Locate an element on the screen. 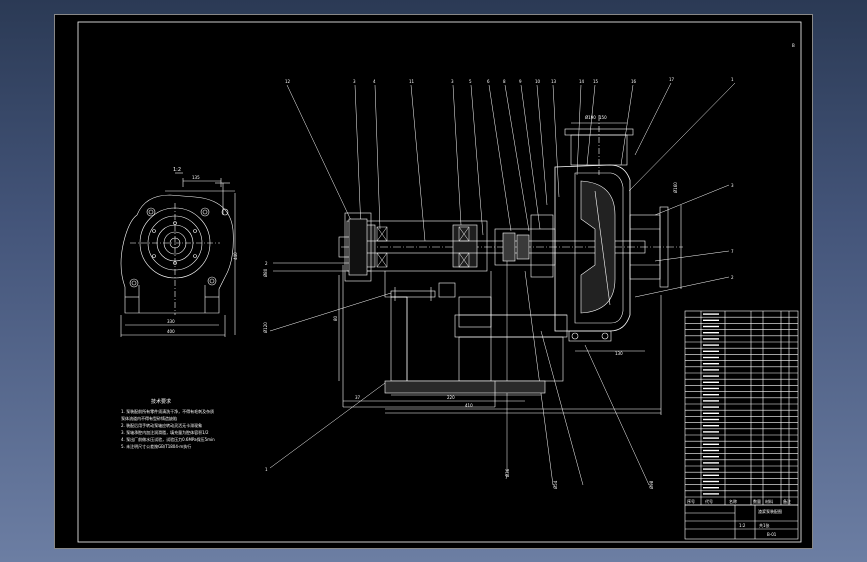 The width and height of the screenshot is (867, 562). parts-header: 序号 代号 名称 数量 材料 备注 is located at coordinates (739, 501).